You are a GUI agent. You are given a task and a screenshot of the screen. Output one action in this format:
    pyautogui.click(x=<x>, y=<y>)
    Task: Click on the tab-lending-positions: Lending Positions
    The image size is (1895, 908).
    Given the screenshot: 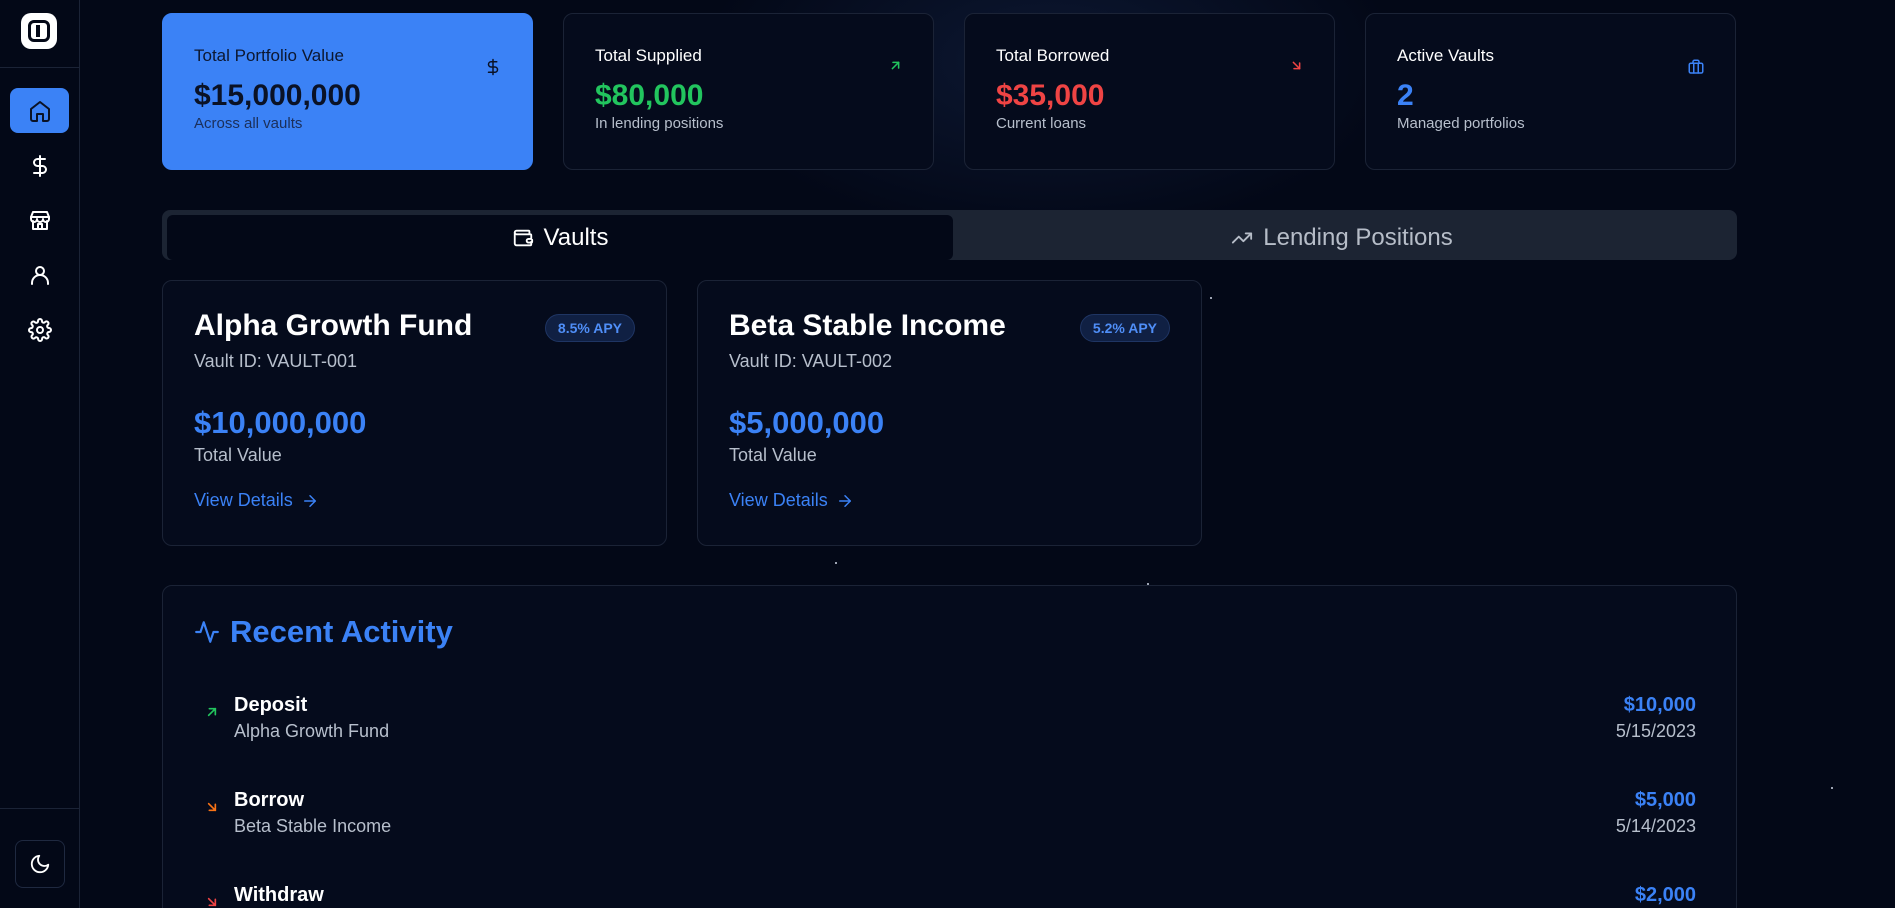 What is the action you would take?
    pyautogui.click(x=1342, y=237)
    